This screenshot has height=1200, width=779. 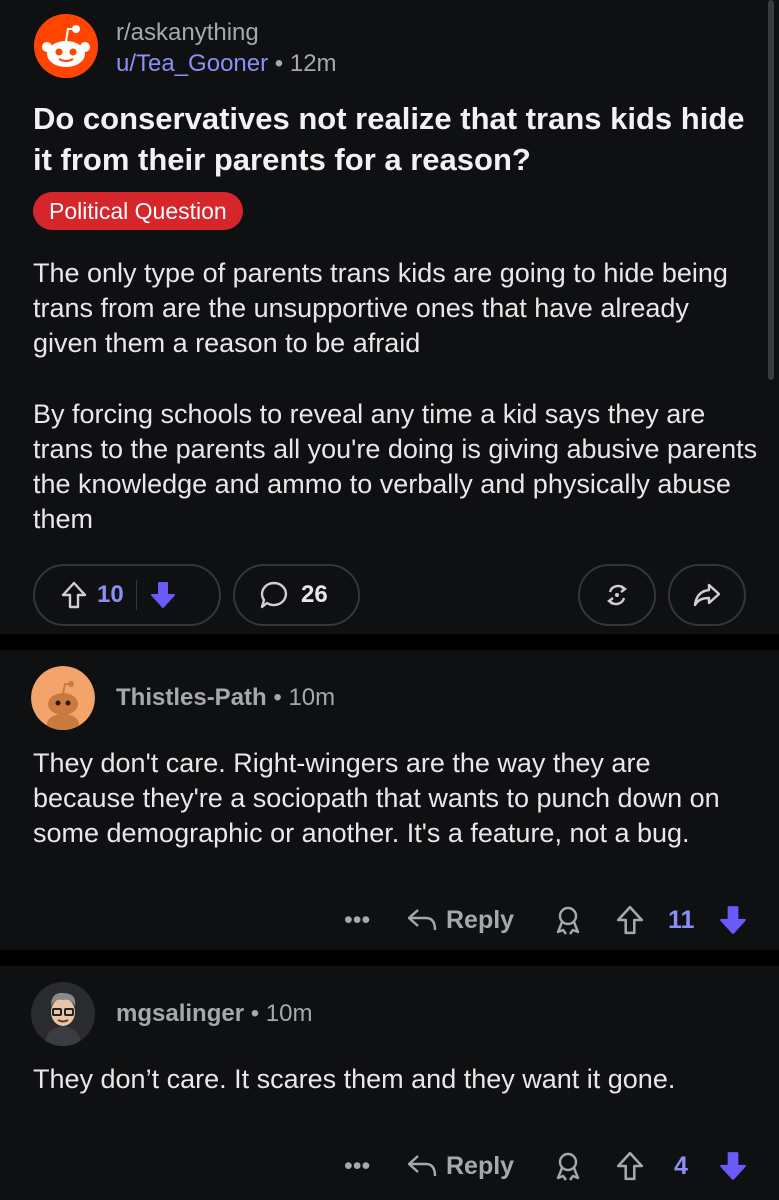 I want to click on vote-control: 10, so click(x=127, y=595).